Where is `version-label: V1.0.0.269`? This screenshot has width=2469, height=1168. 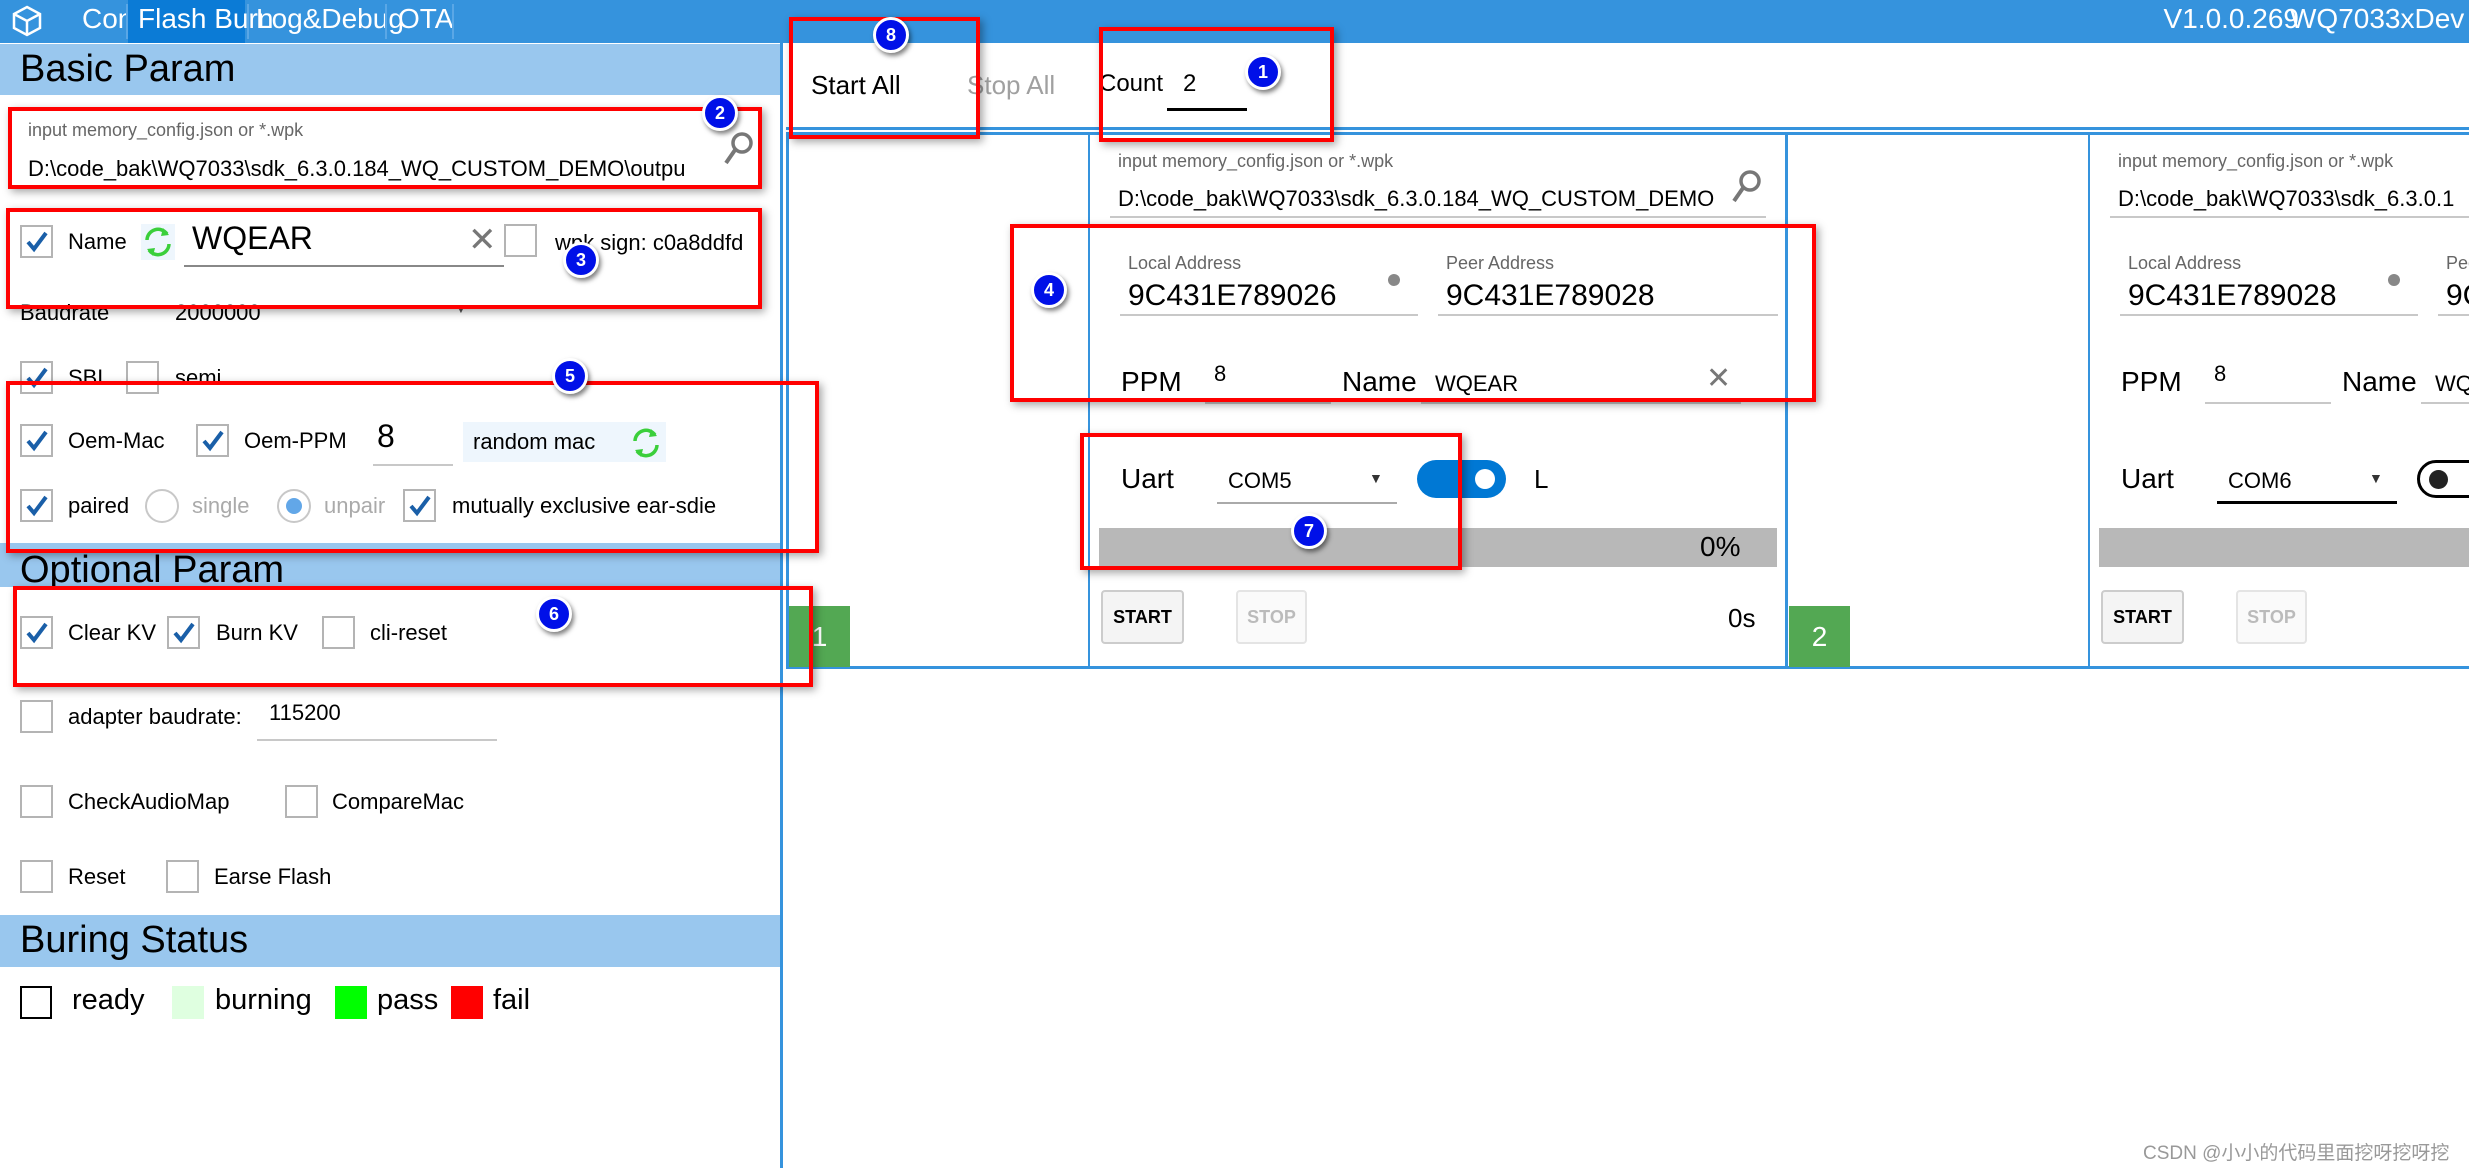 version-label: V1.0.0.269 is located at coordinates (2231, 18).